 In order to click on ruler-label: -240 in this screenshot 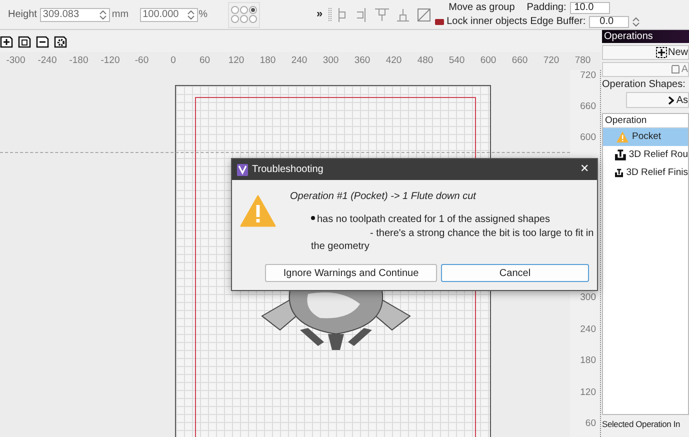, I will do `click(47, 61)`.